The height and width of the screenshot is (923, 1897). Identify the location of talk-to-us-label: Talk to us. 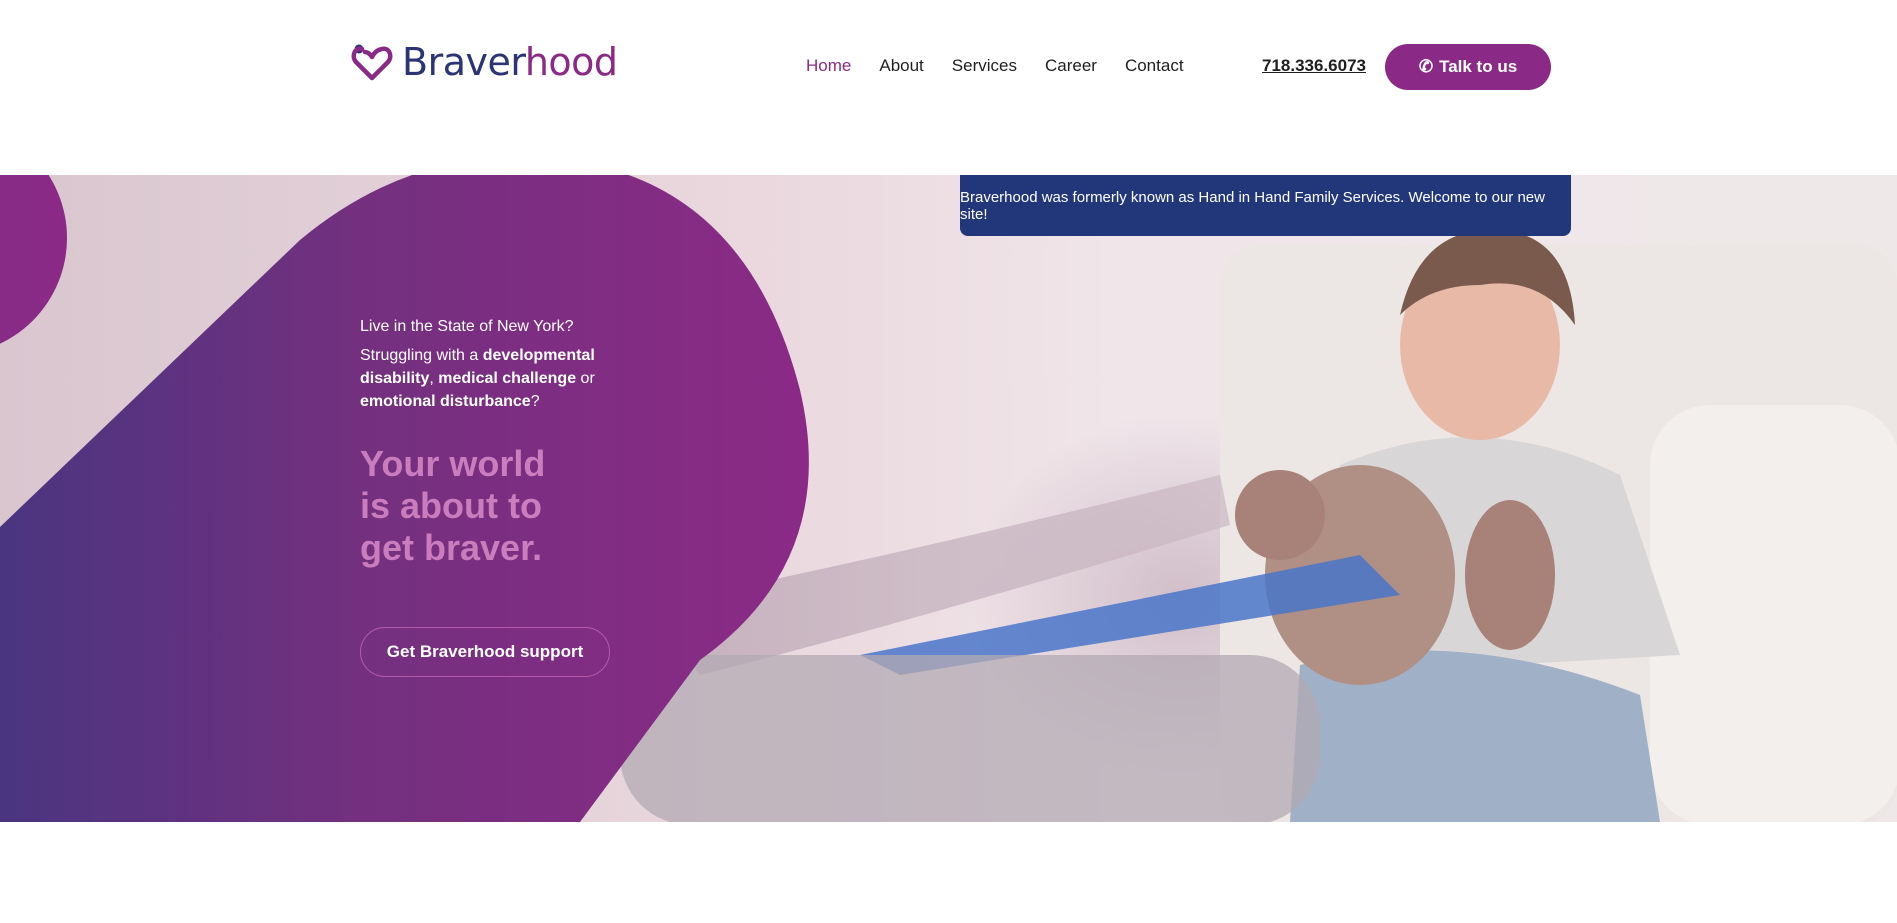
(1478, 66).